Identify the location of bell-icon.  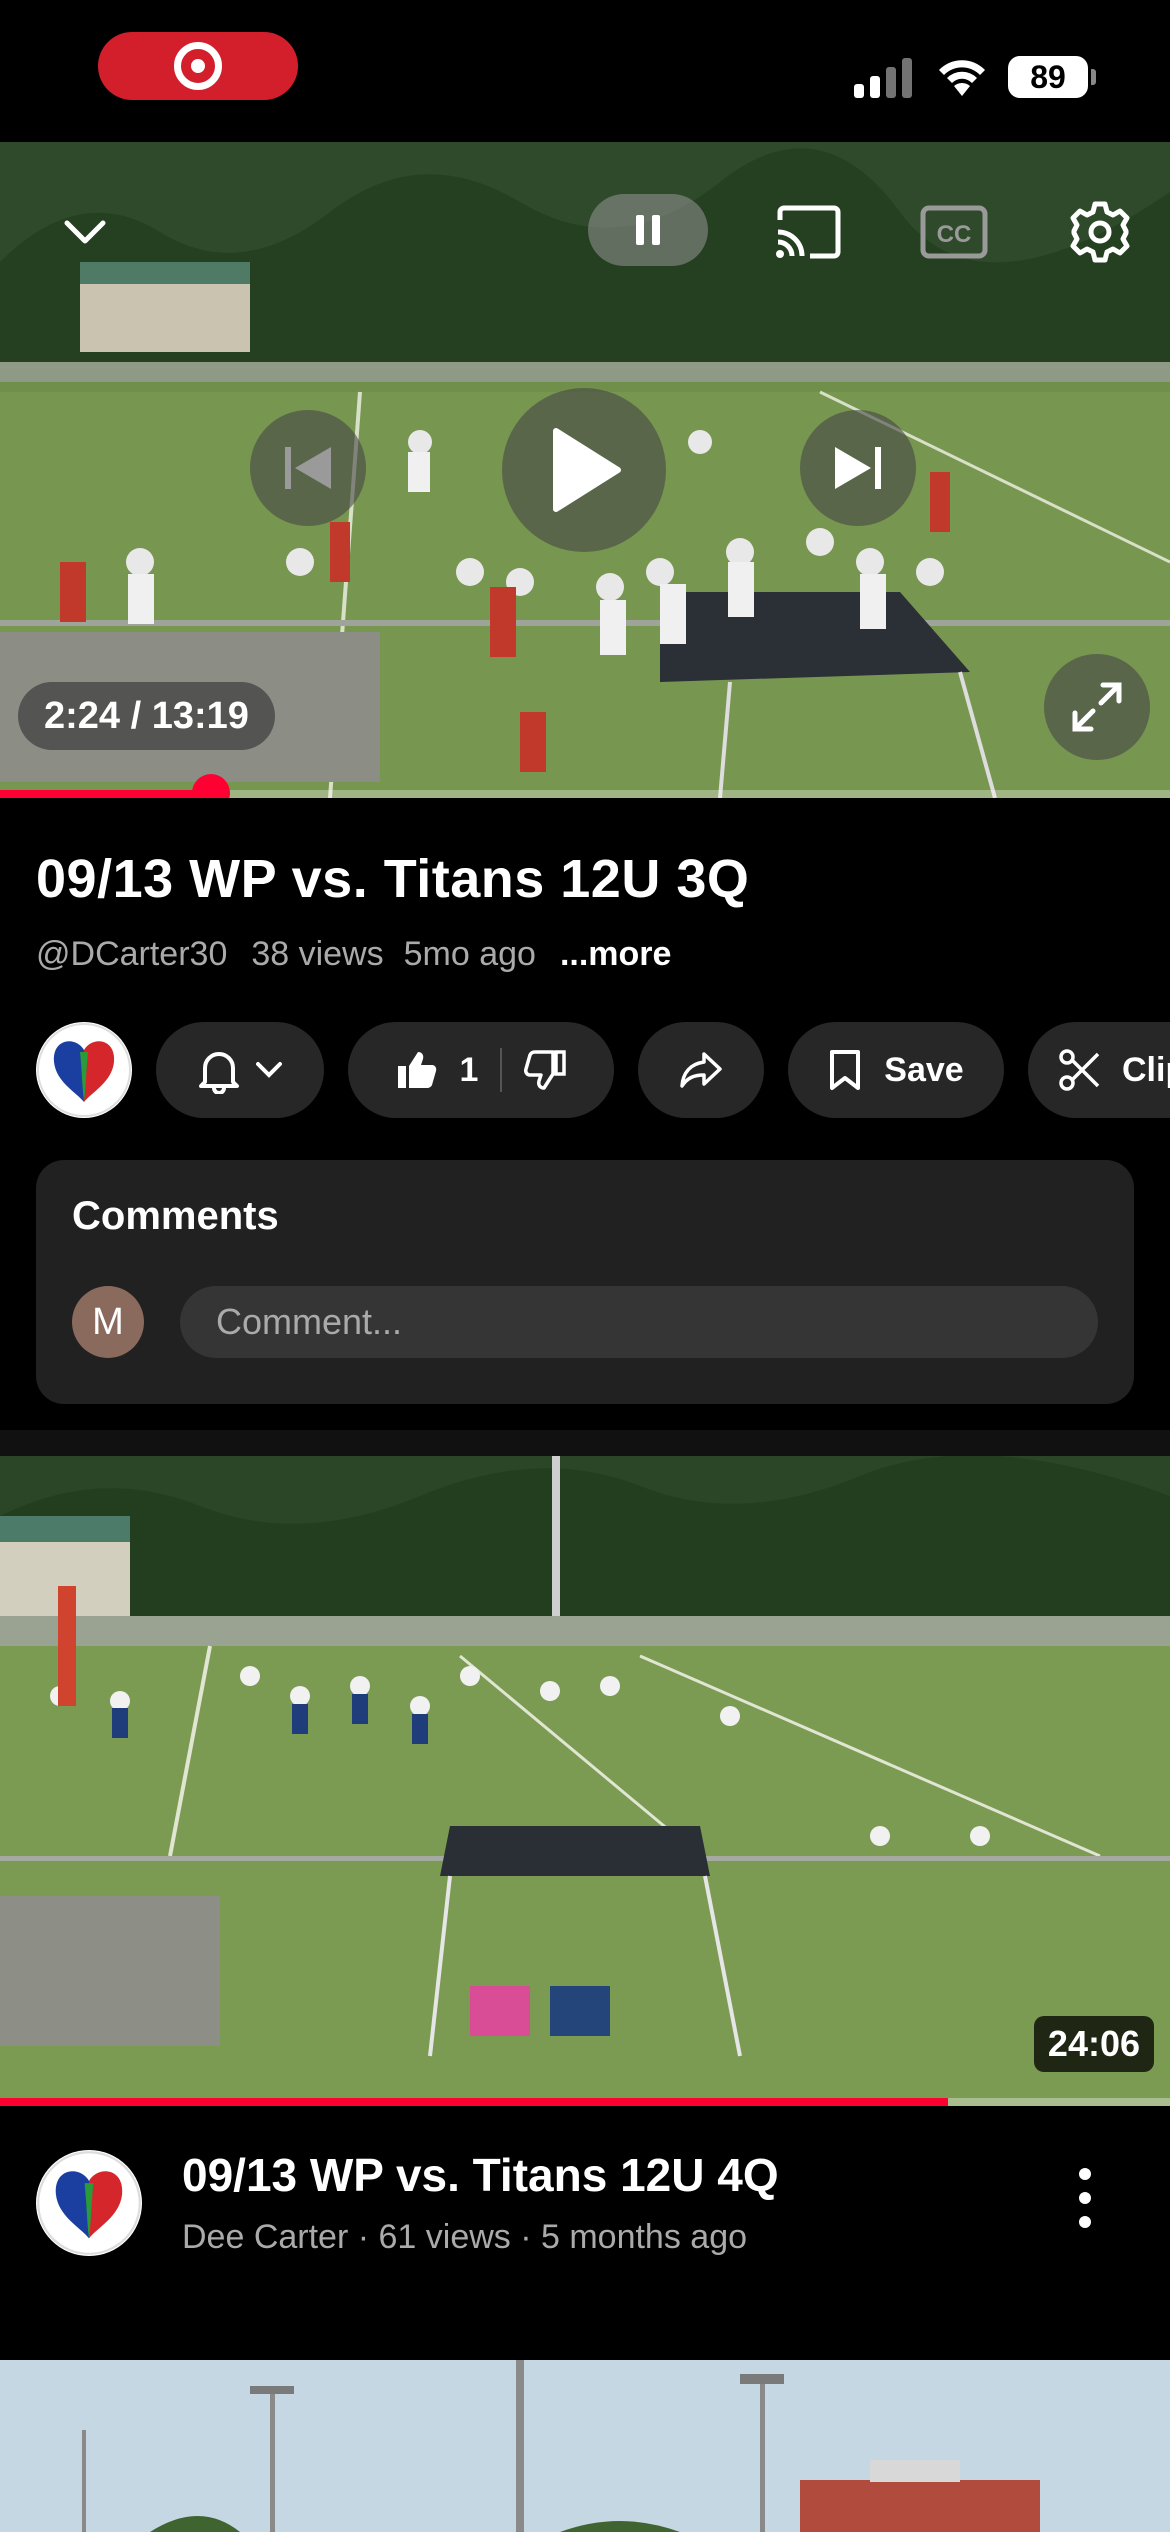
(219, 1073).